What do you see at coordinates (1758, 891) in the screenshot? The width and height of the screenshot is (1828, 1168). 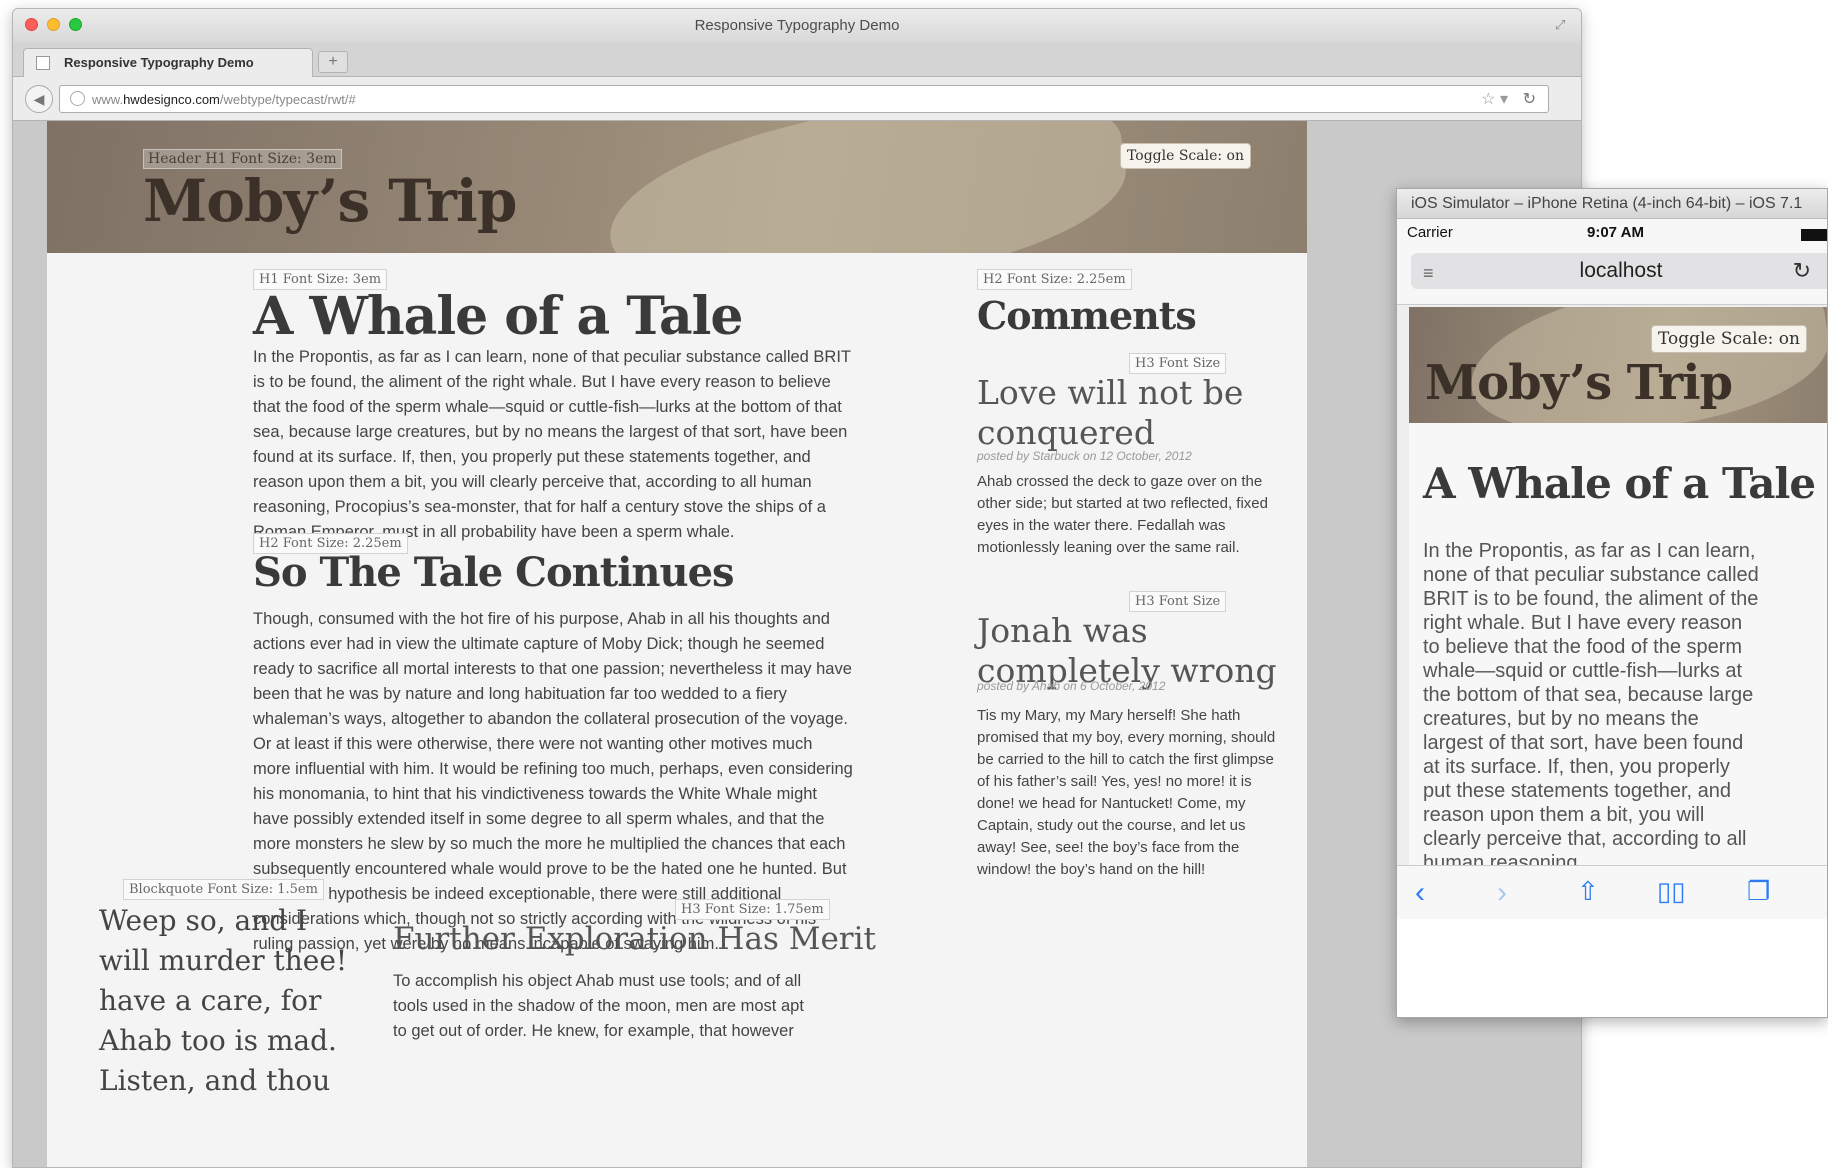 I see `tabs-icon: ❐` at bounding box center [1758, 891].